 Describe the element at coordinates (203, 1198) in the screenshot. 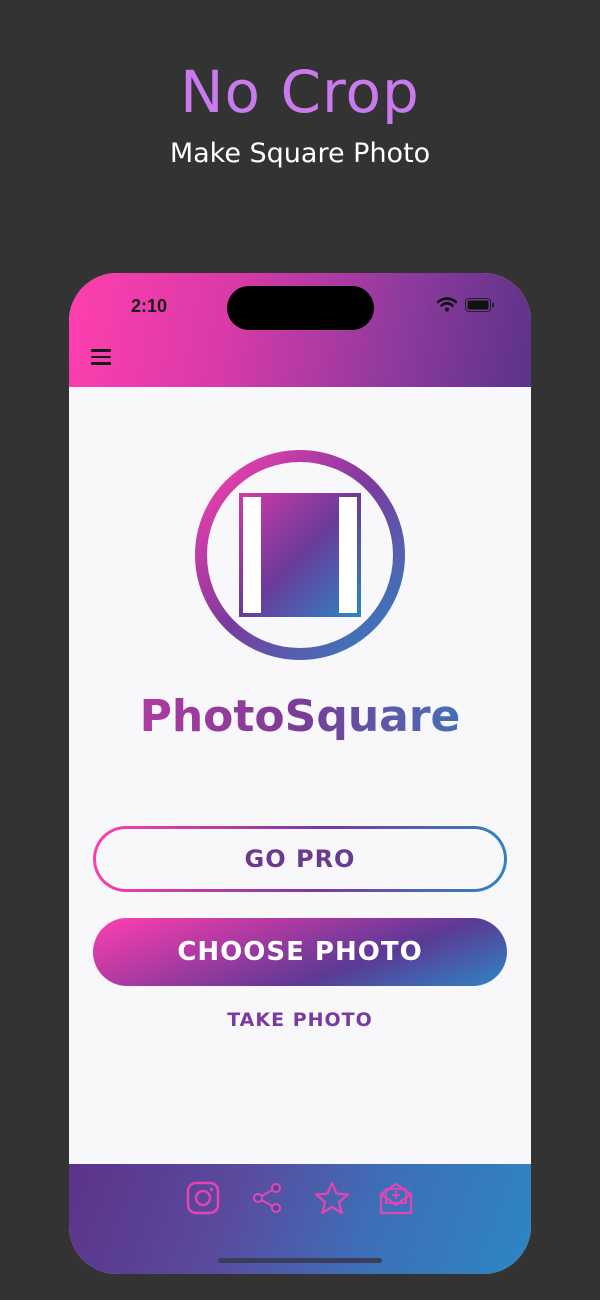

I see `instagram-icon` at that location.